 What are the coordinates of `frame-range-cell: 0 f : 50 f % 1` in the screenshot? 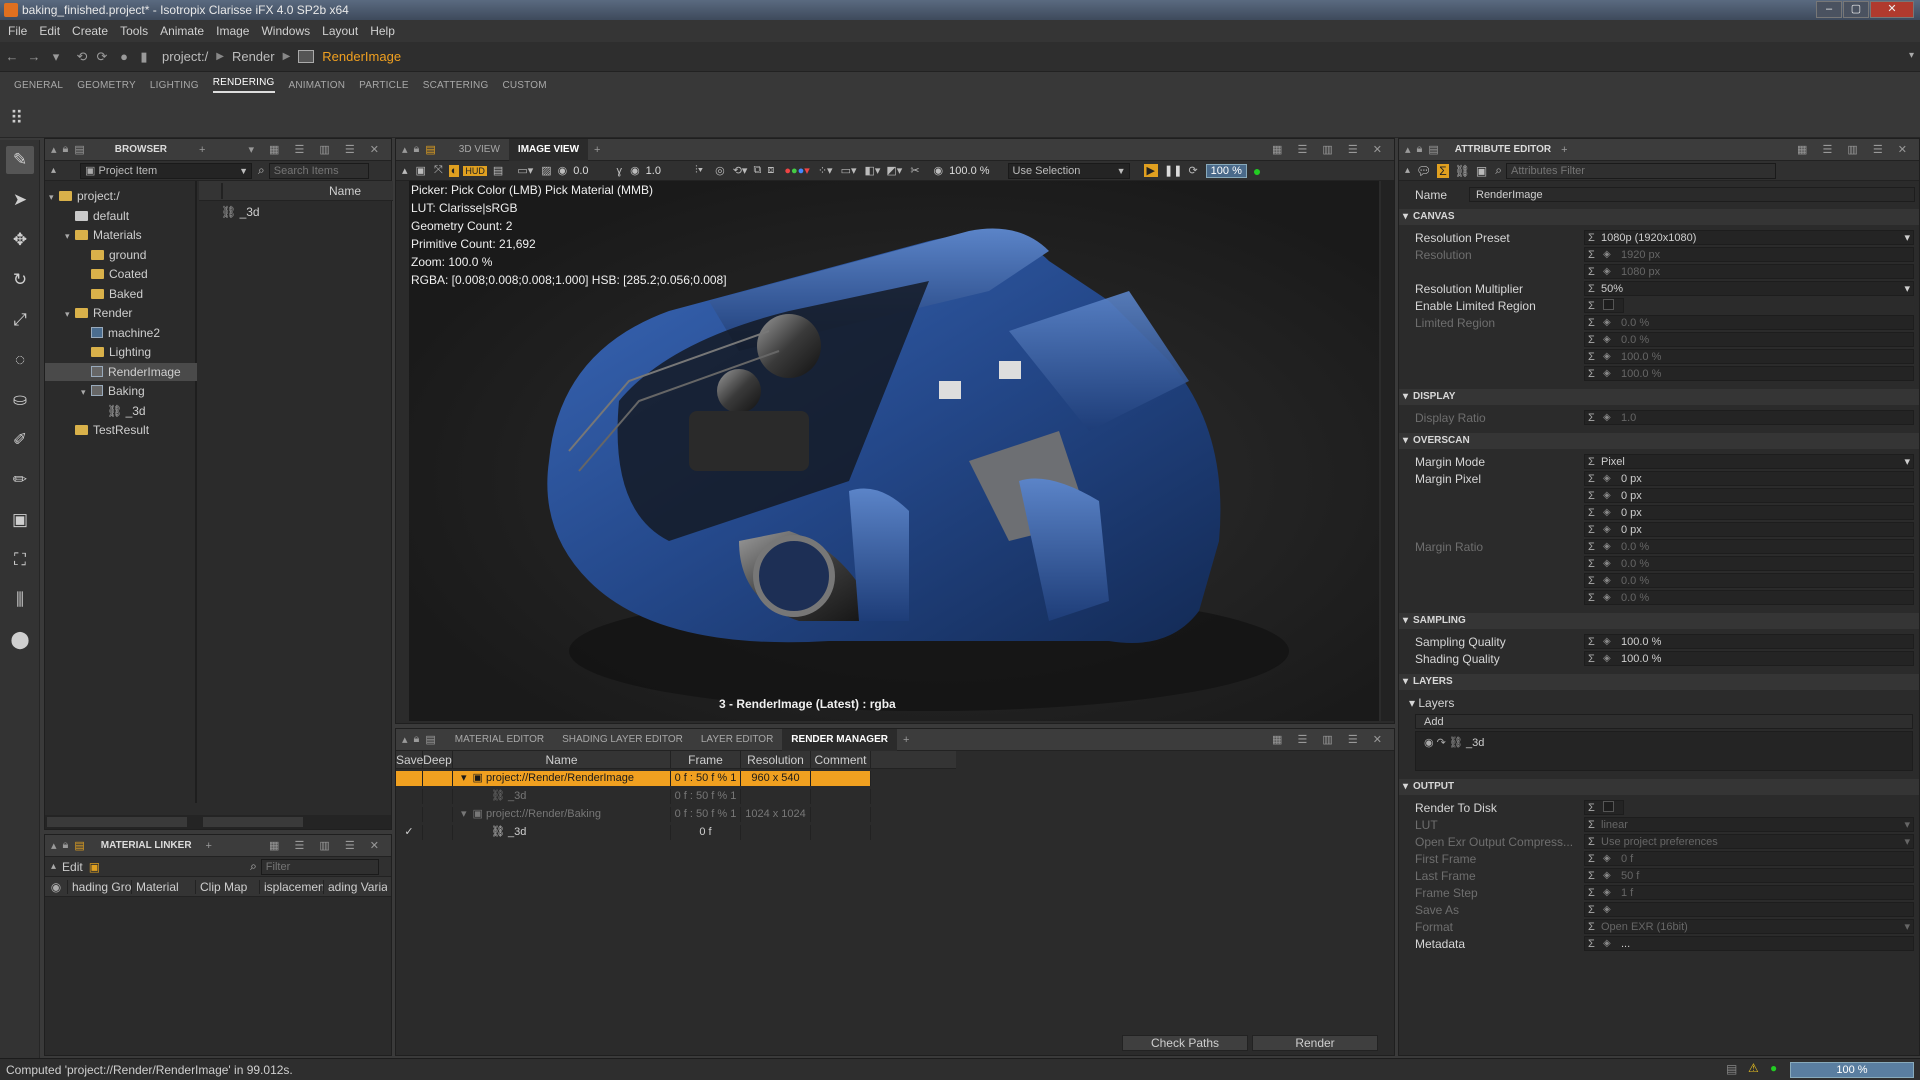 It's located at (706, 814).